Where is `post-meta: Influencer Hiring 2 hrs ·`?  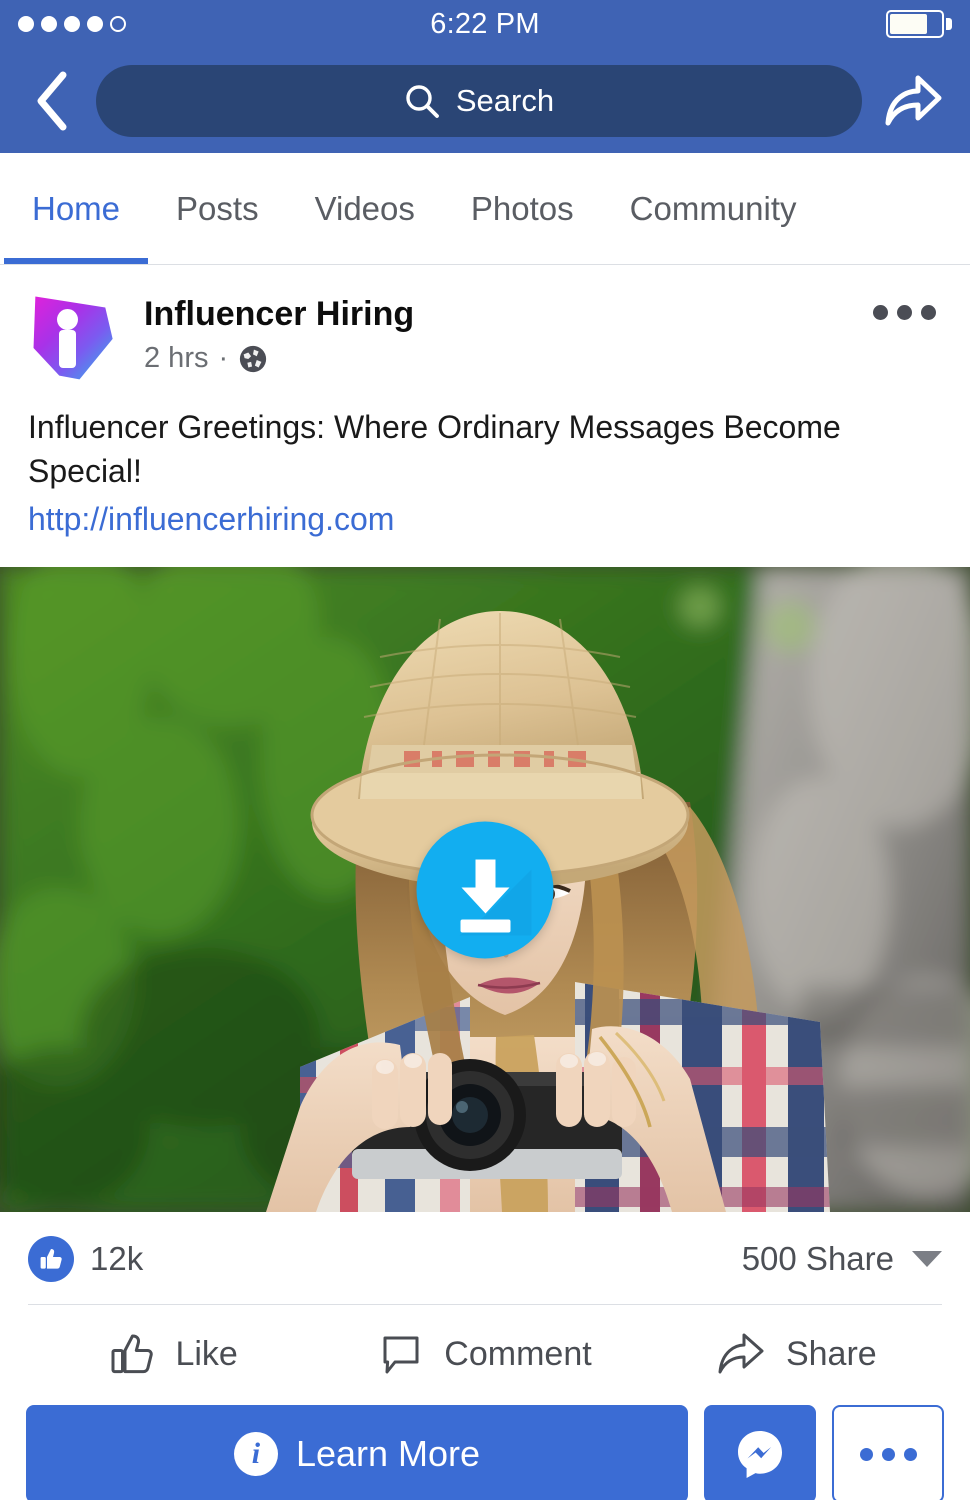
post-meta: Influencer Hiring 2 hrs · is located at coordinates (279, 333).